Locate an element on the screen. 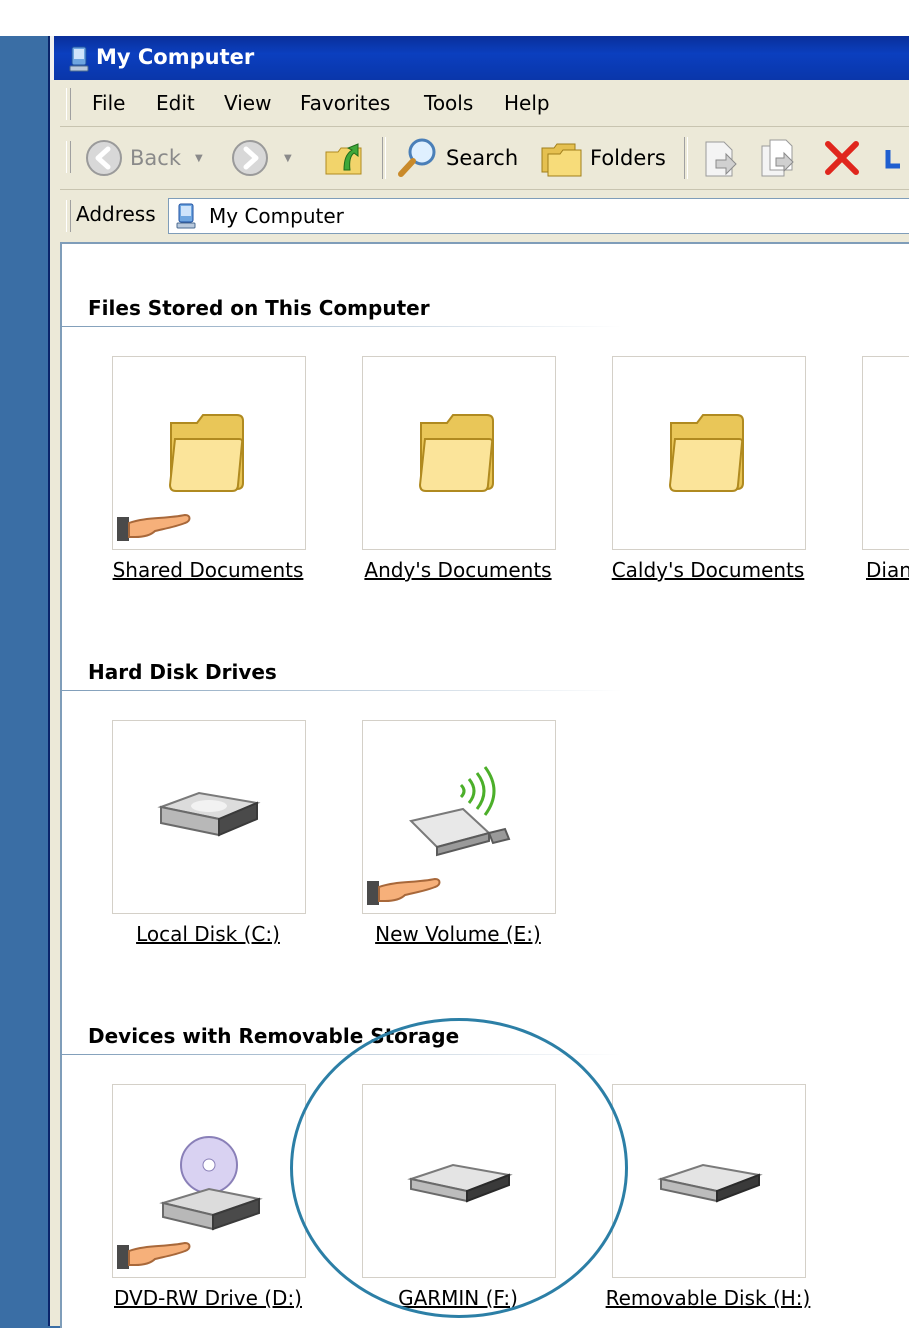 The width and height of the screenshot is (909, 1328). menu-favorites: Favorites is located at coordinates (345, 103).